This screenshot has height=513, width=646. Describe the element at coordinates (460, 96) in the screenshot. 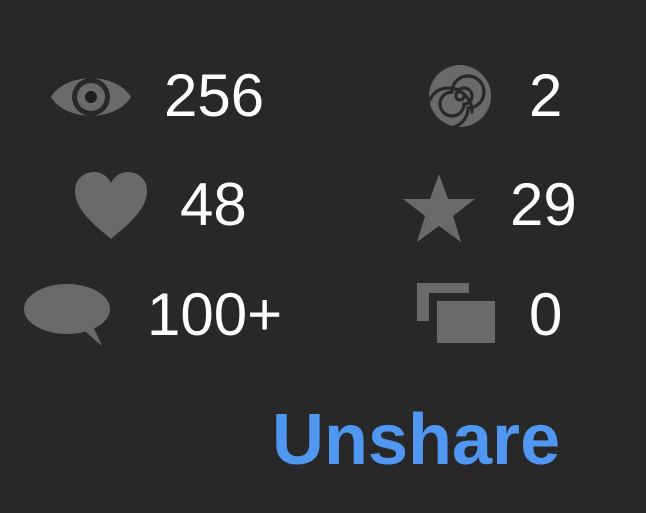

I see `spiral-icon` at that location.